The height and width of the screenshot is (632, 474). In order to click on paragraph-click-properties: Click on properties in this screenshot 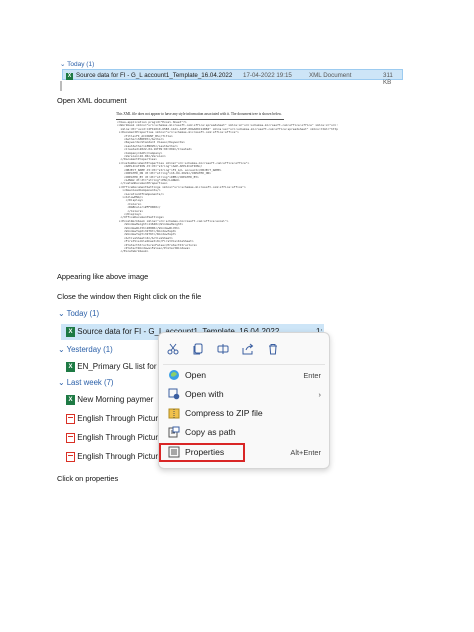, I will do `click(88, 478)`.